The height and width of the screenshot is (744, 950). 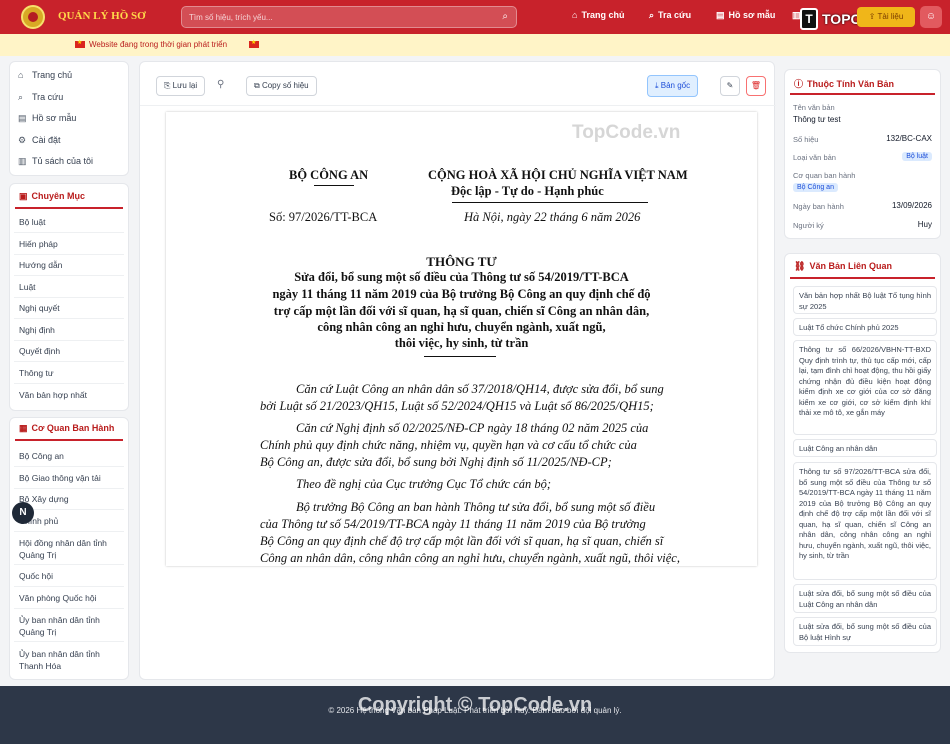 I want to click on category-item: Thông tư, so click(x=69, y=375).